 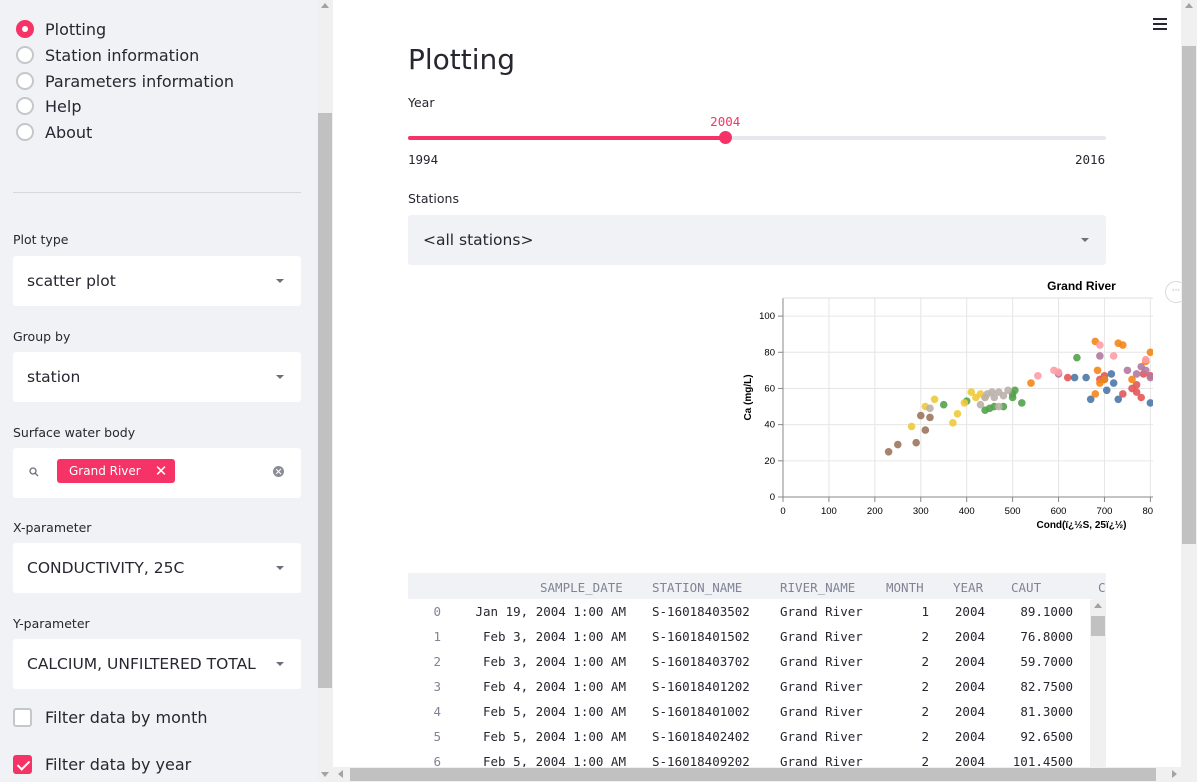 I want to click on chip-remove-icon: ✕, so click(x=161, y=471).